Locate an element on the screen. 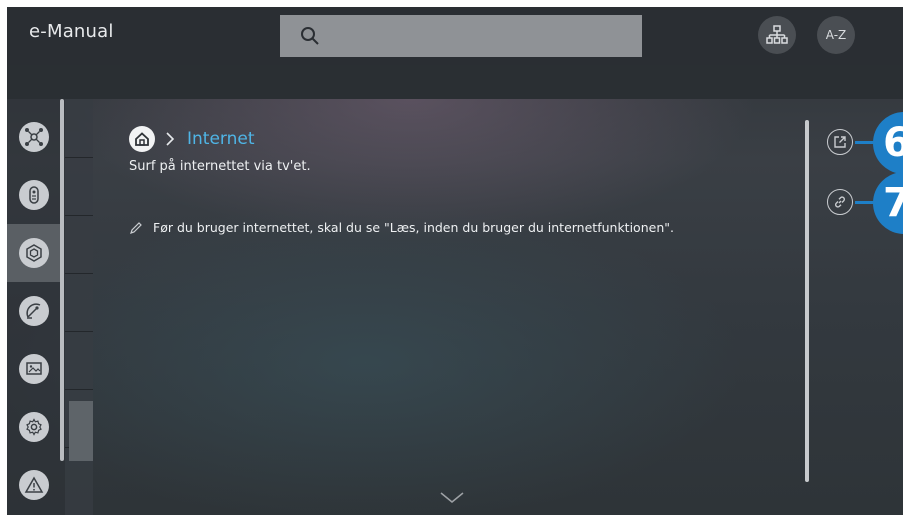 This screenshot has height=515, width=903. sidebar-submenu-active-item is located at coordinates (81, 431).